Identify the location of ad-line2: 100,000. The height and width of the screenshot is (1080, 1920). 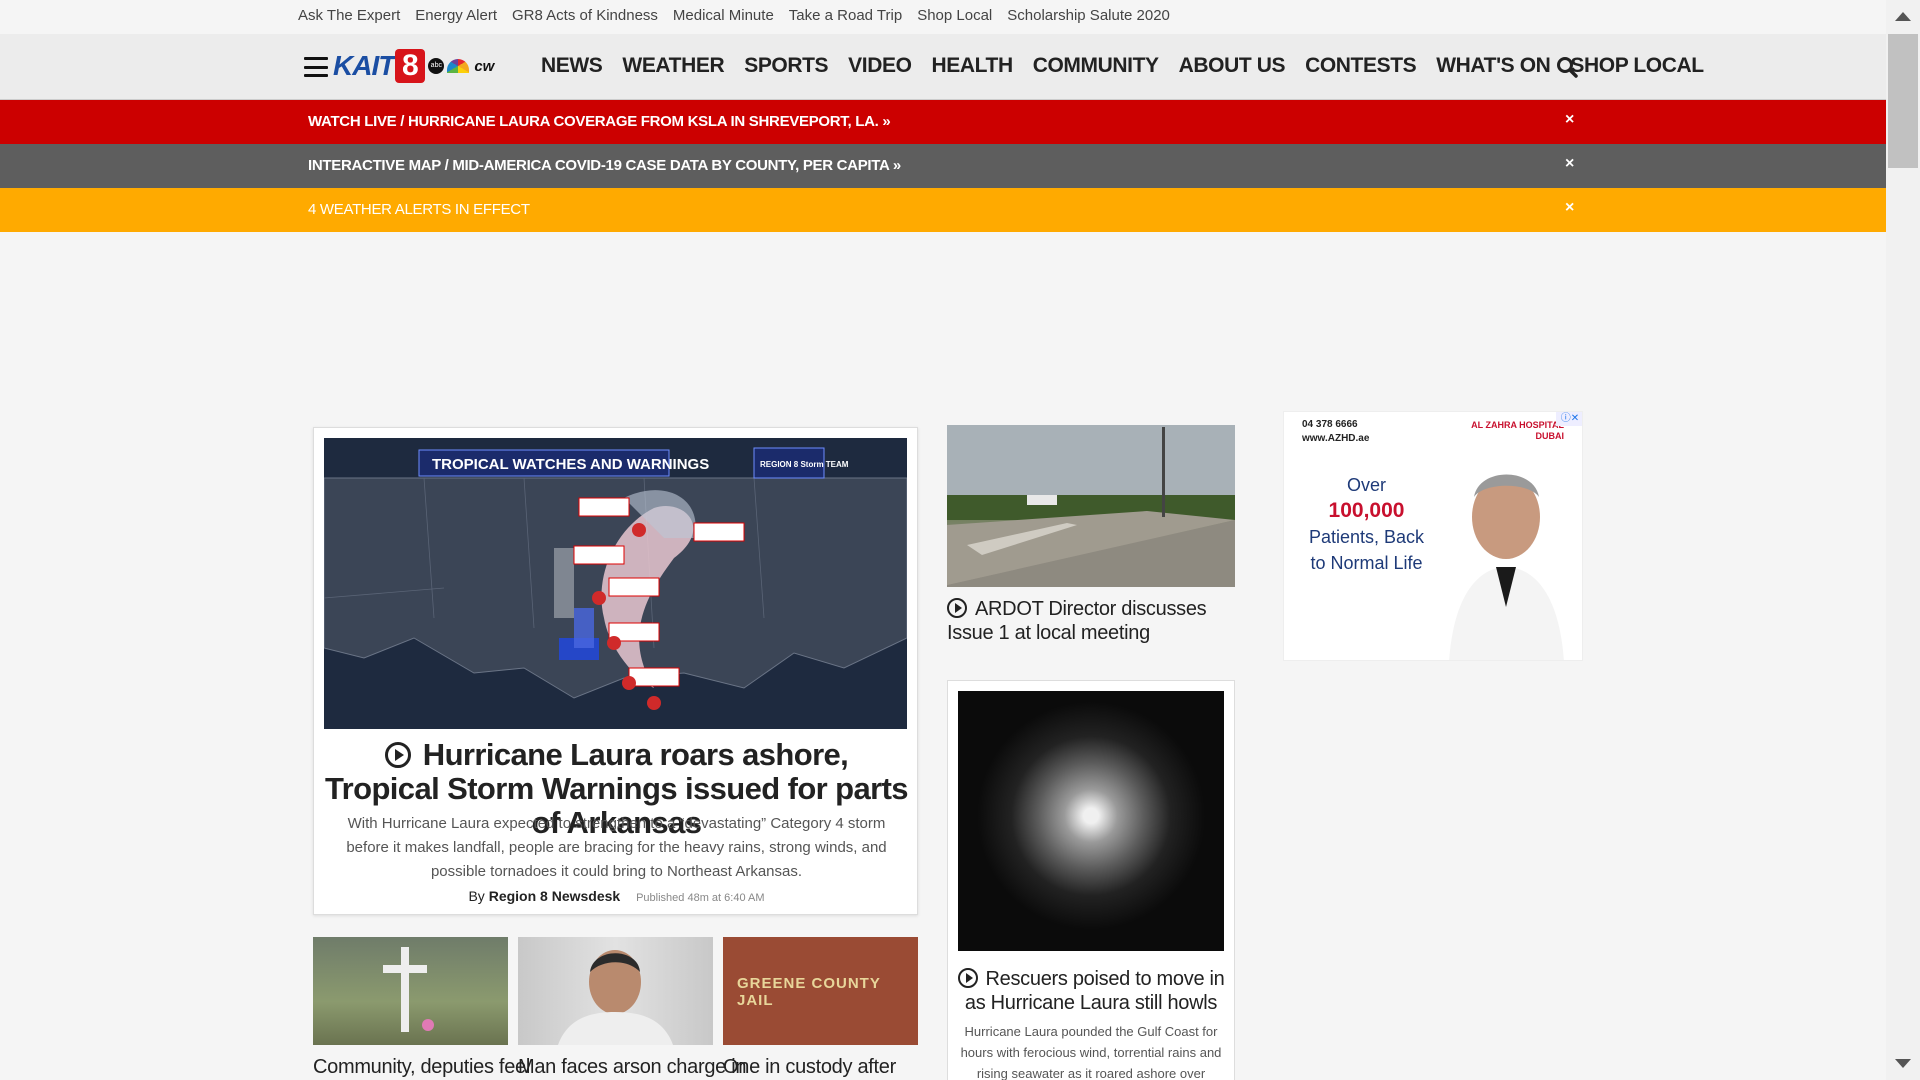
(1366, 510).